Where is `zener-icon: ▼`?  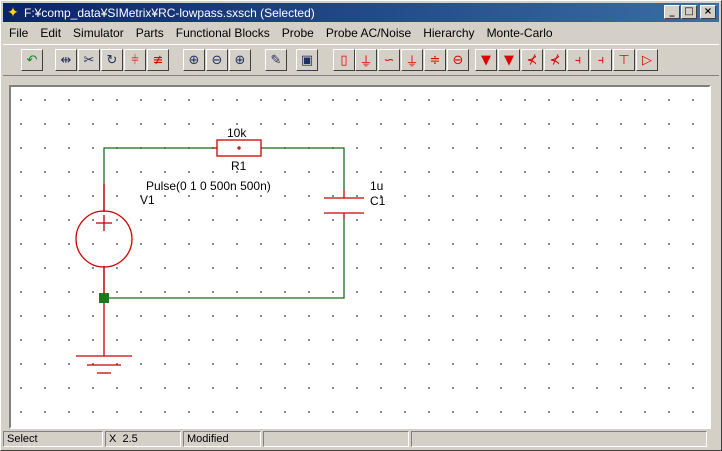 zener-icon: ▼ is located at coordinates (509, 60).